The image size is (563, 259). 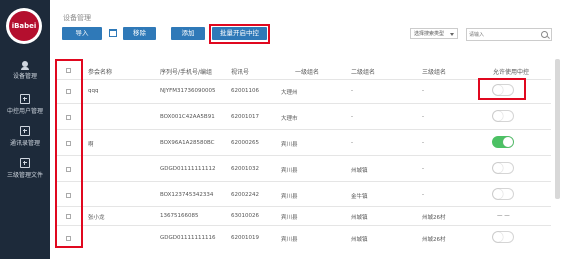 I want to click on row-name: 啊, so click(x=91, y=145).